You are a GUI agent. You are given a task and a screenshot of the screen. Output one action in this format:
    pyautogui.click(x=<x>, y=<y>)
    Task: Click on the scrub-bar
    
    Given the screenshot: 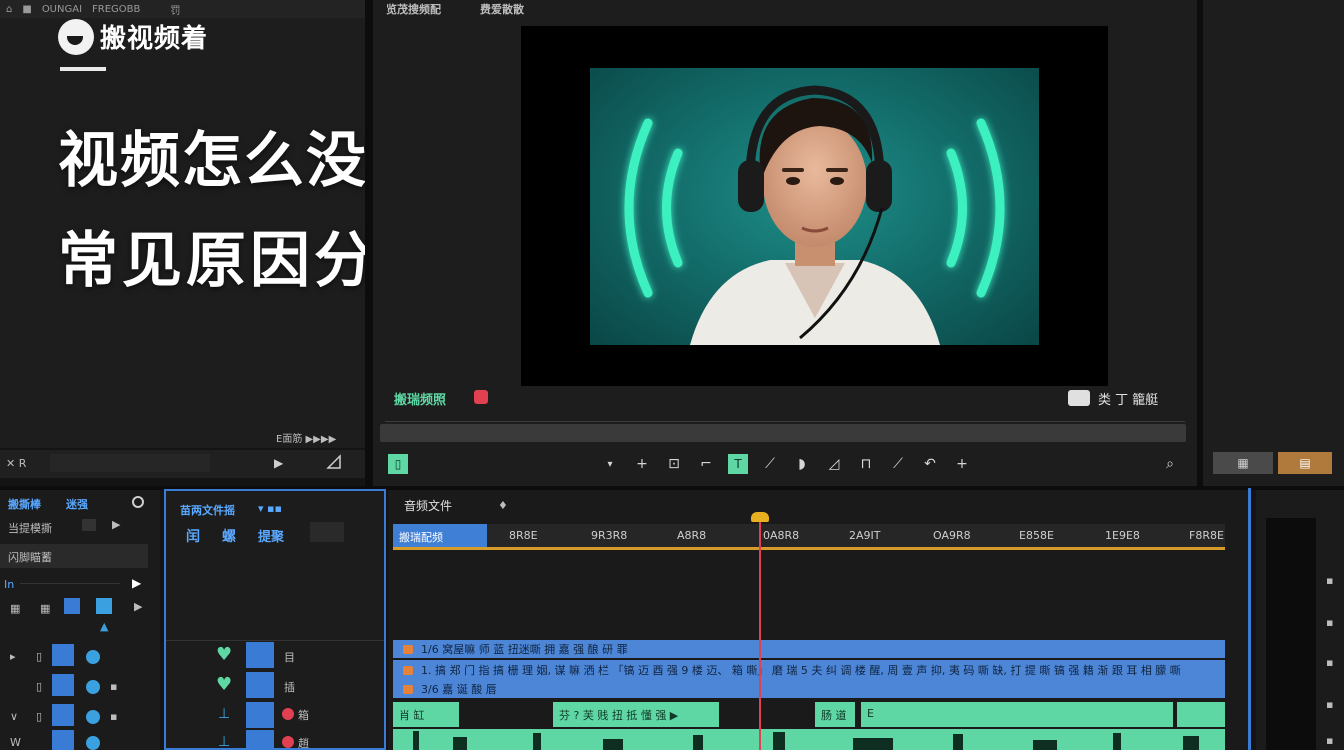 What is the action you would take?
    pyautogui.click(x=783, y=433)
    